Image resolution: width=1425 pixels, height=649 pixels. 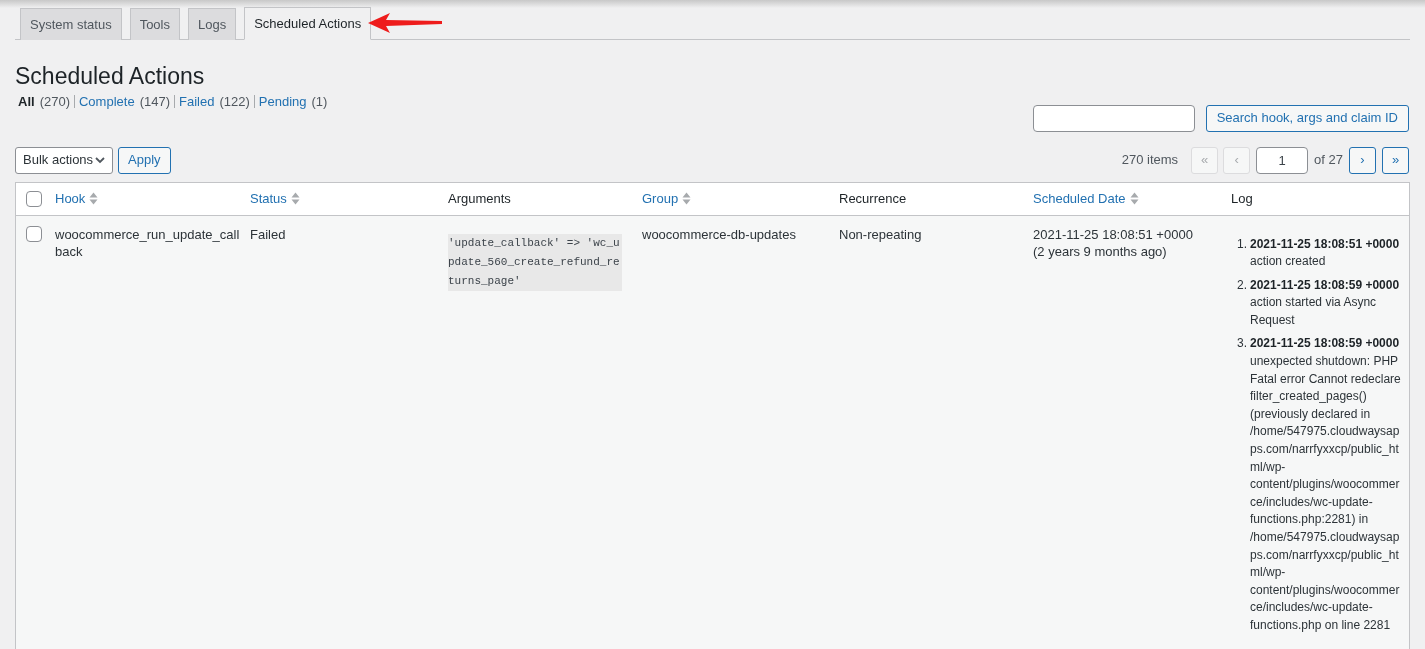 I want to click on status-text: Failed, so click(x=268, y=234).